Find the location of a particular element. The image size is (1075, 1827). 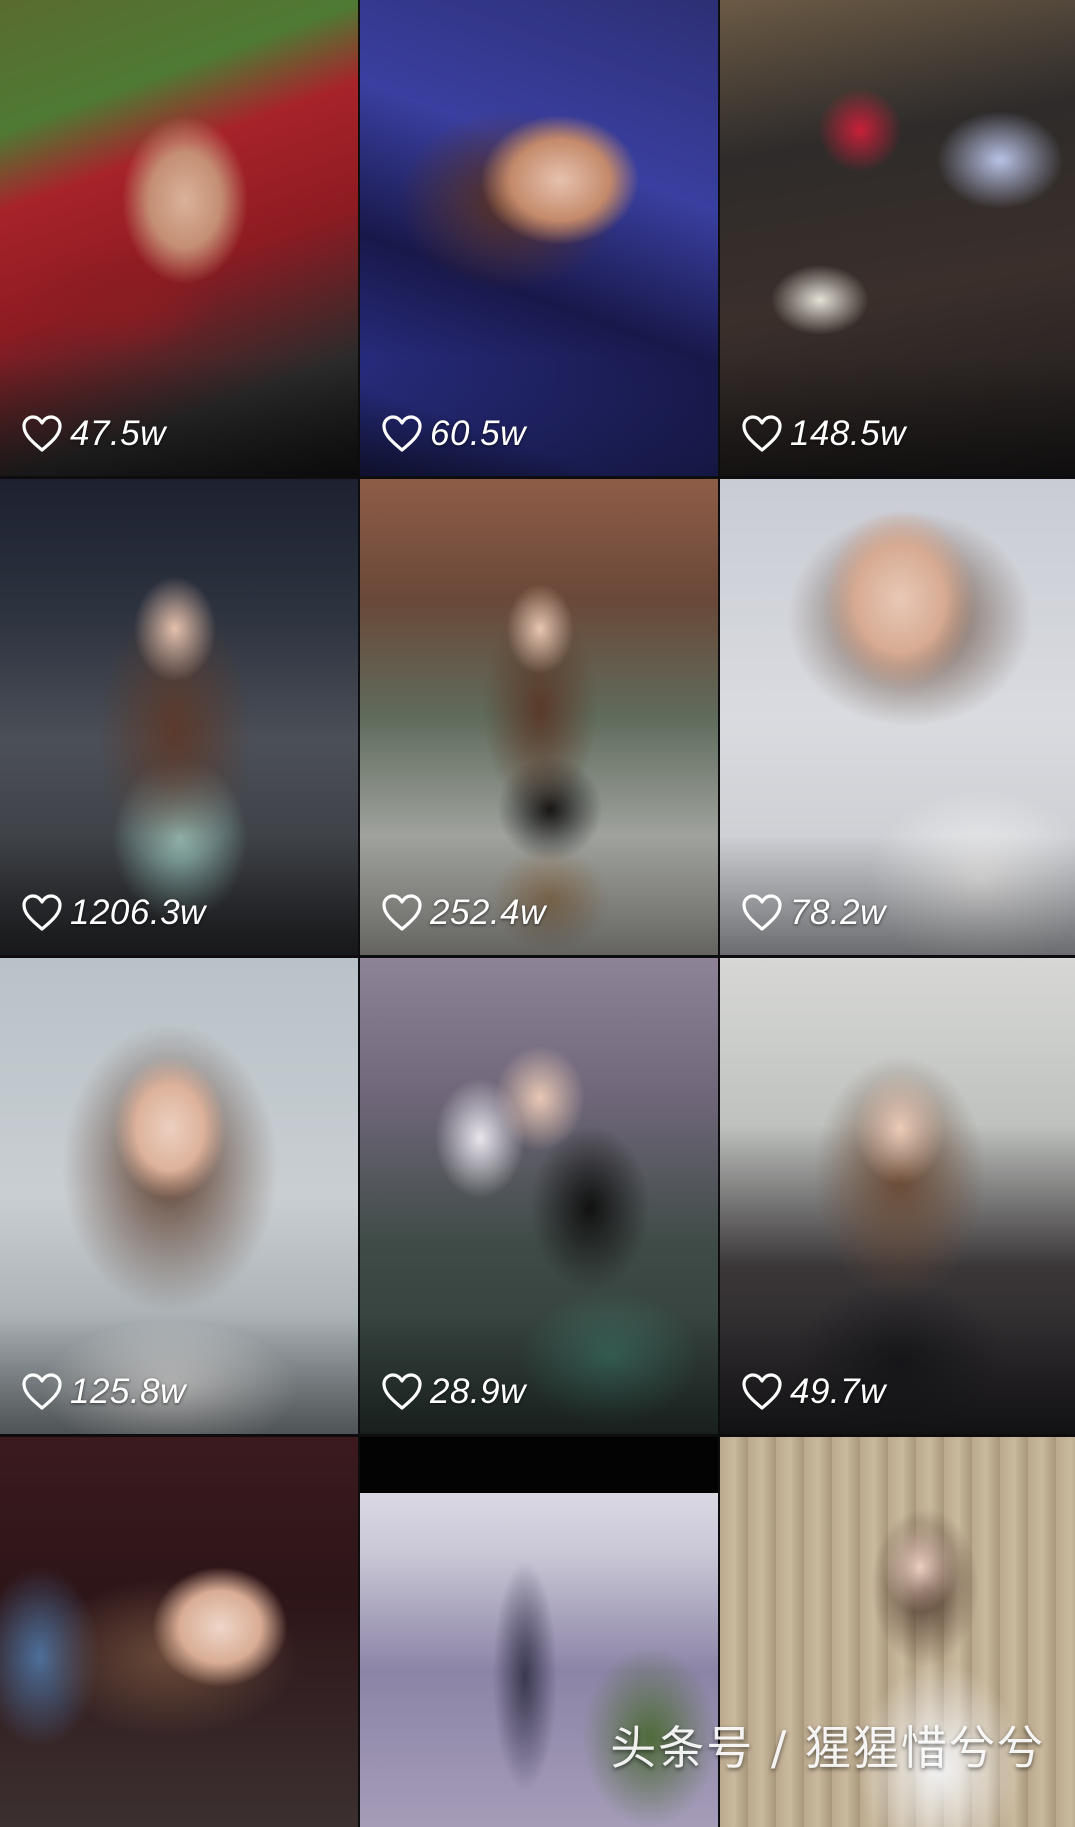

like-count: 47.5w is located at coordinates (94, 434).